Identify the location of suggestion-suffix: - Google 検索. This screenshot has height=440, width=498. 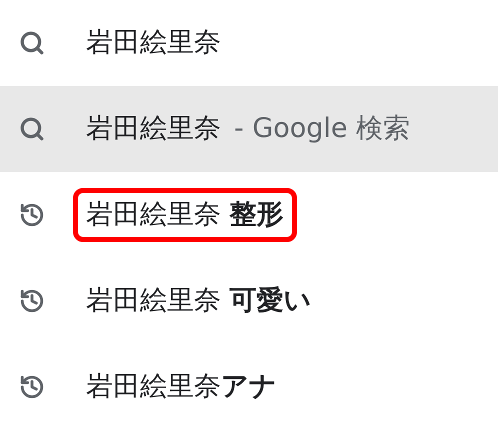
(322, 129).